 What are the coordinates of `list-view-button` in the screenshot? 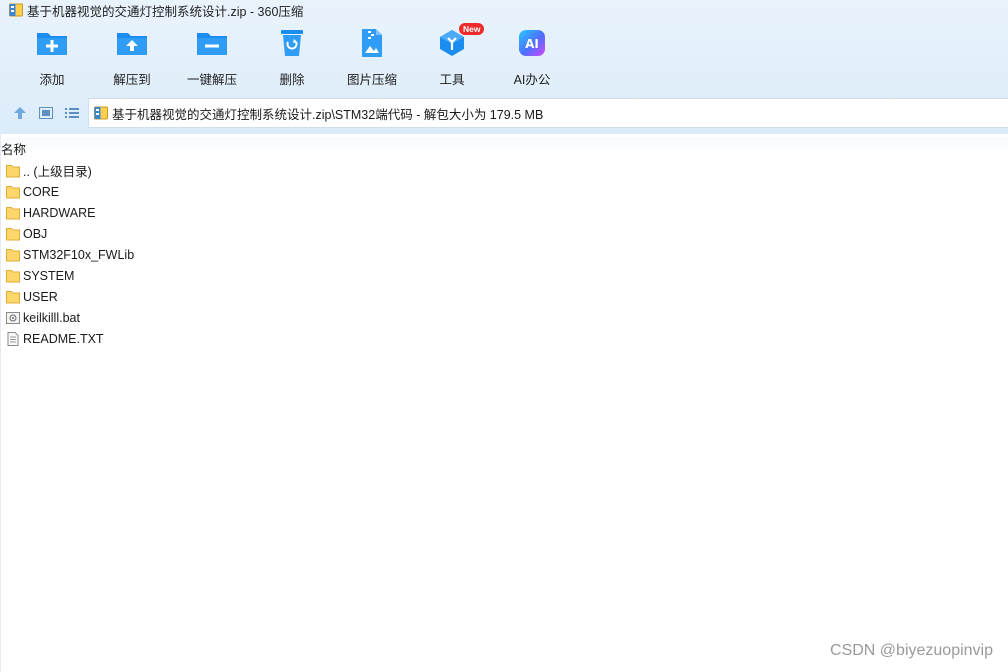 It's located at (72, 113).